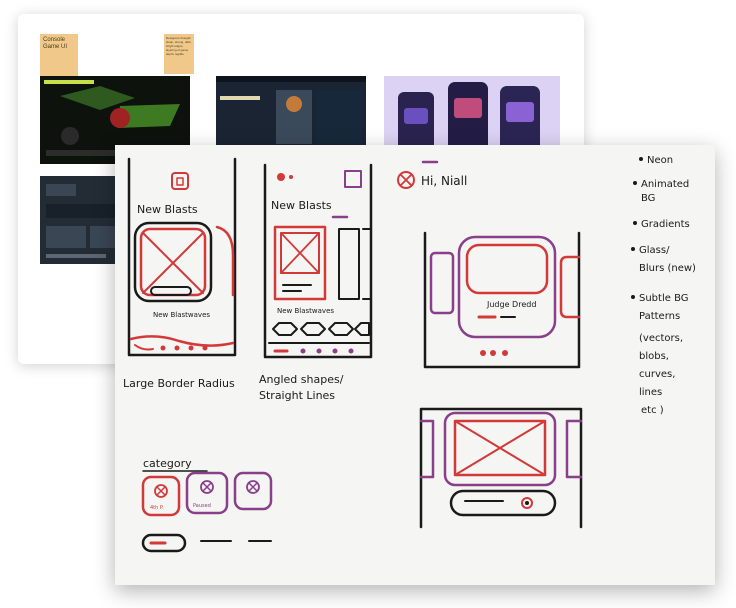 This screenshot has height=608, width=736. I want to click on note-line: BG, so click(648, 198).